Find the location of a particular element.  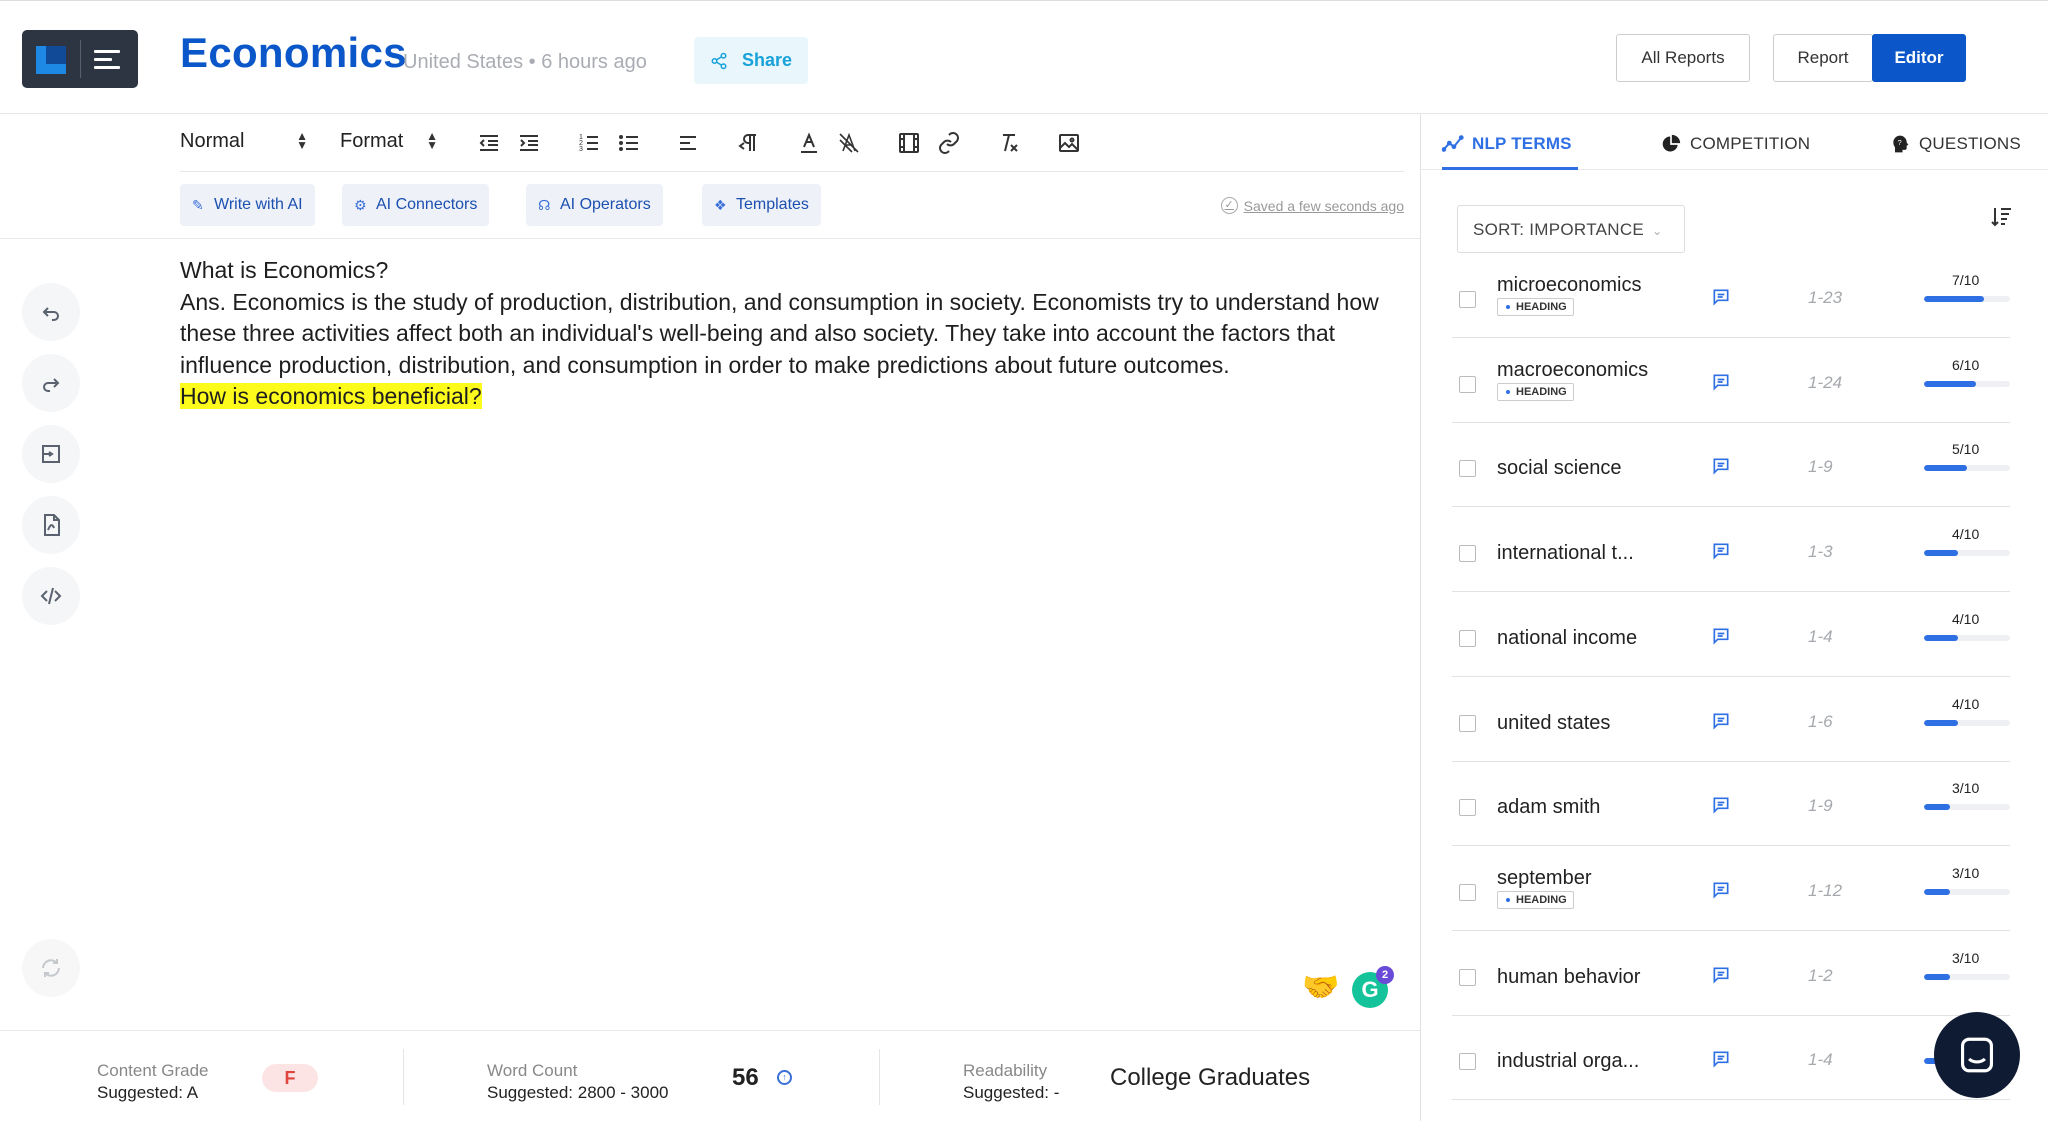

outline-button is located at coordinates (51, 454).